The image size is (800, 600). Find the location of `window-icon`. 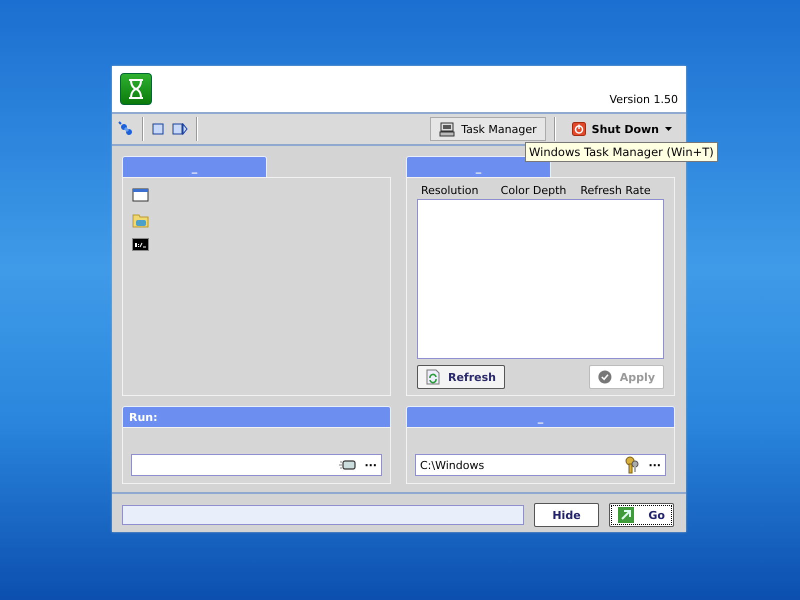

window-icon is located at coordinates (140, 195).